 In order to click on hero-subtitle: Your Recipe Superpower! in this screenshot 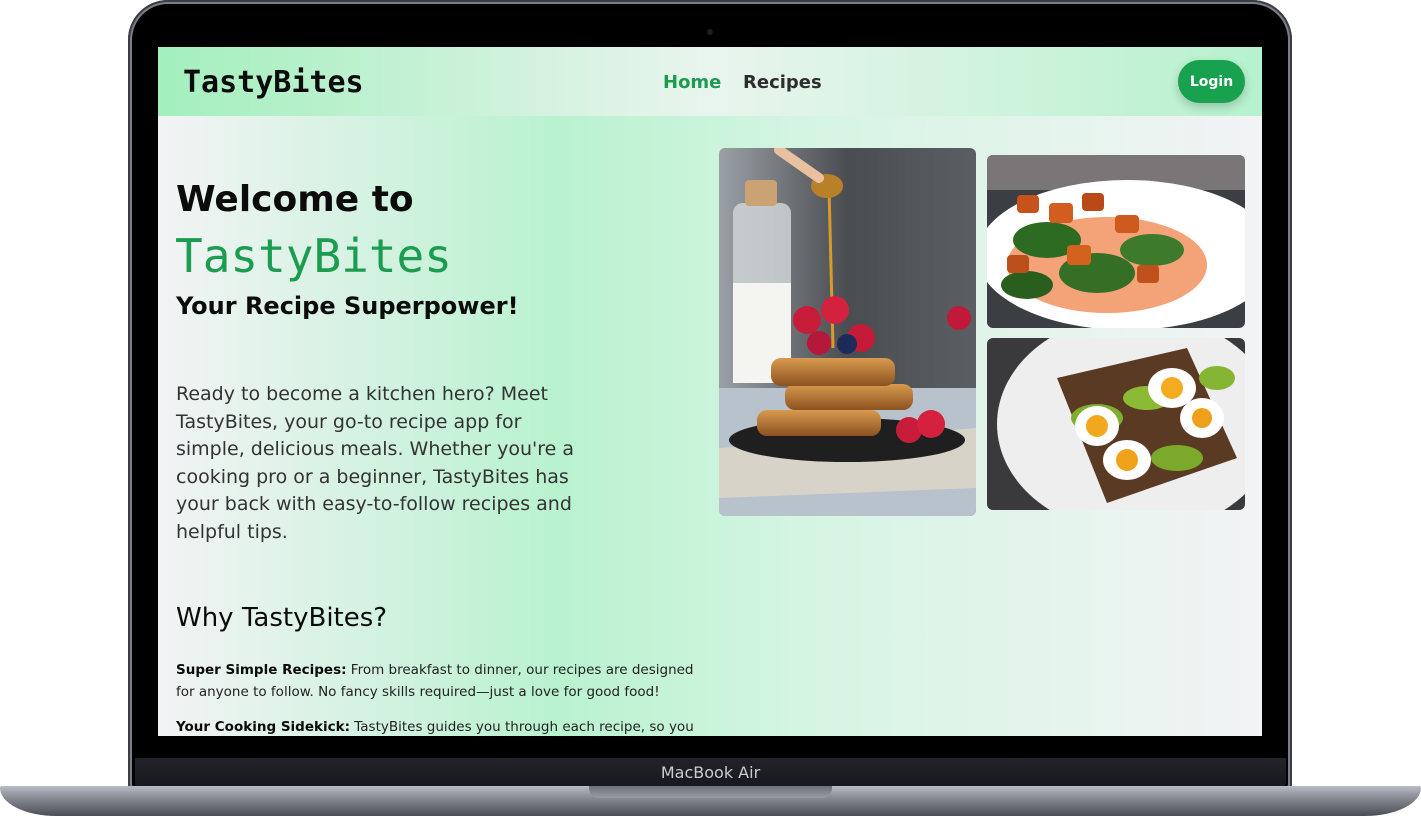, I will do `click(347, 306)`.